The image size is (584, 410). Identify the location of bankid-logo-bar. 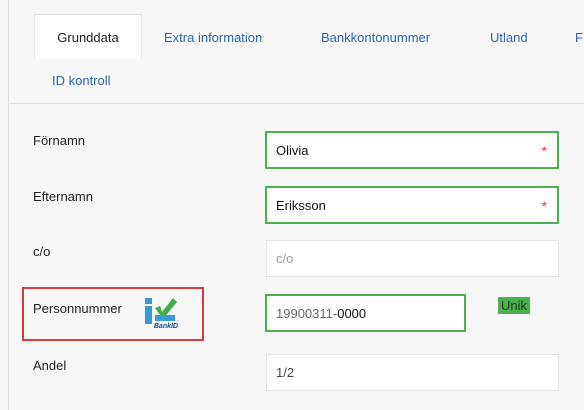
(148, 315).